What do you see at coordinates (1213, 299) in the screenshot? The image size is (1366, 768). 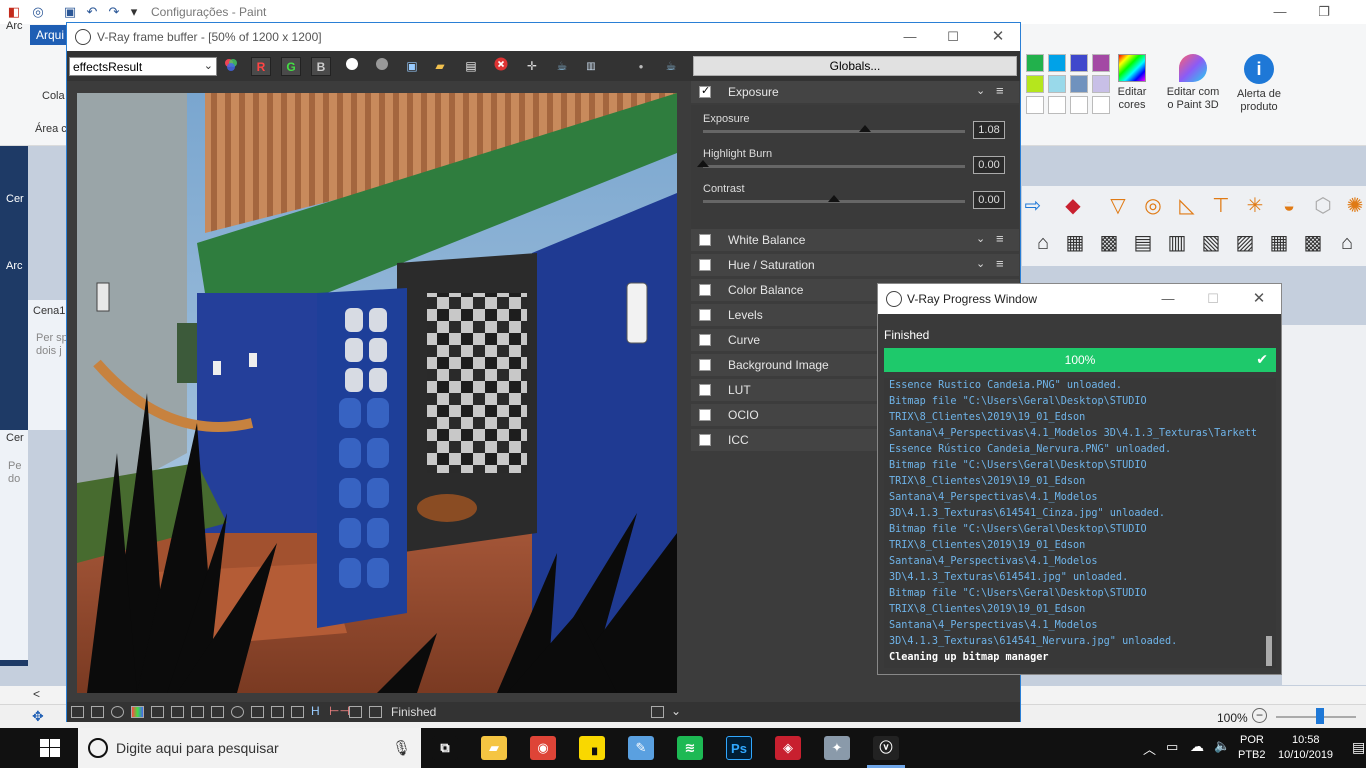 I see `progress-maximize-button: ☐` at bounding box center [1213, 299].